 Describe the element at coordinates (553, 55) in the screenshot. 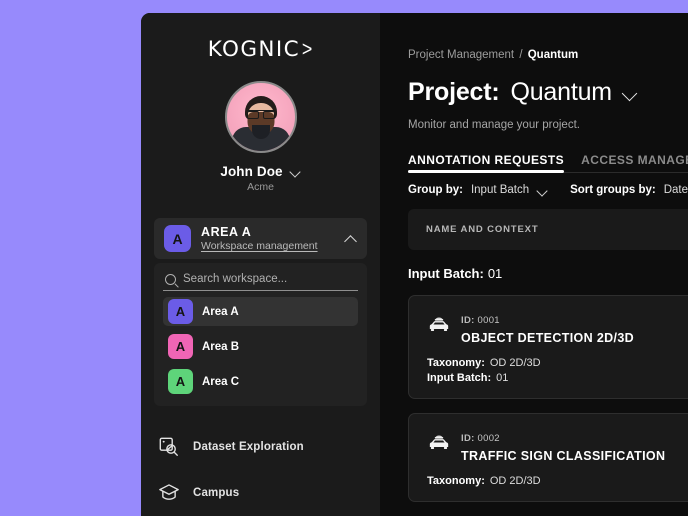

I see `breadcrumb-current: Quantum` at that location.